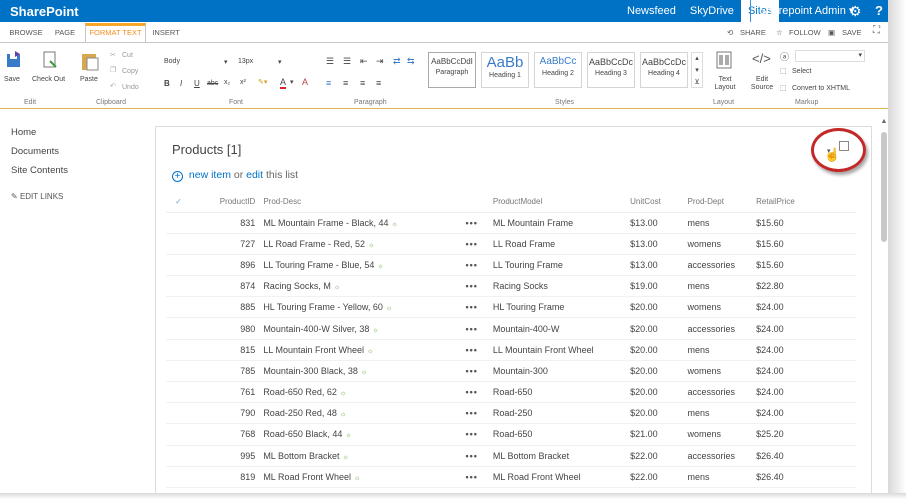 The height and width of the screenshot is (499, 906). Describe the element at coordinates (328, 83) in the screenshot. I see `align-left-icon: ≡` at that location.